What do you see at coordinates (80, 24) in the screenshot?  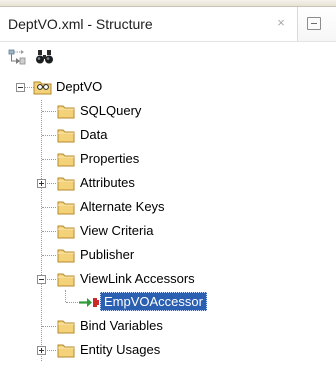 I see `panel-title: DeptVO.xml - Structure` at bounding box center [80, 24].